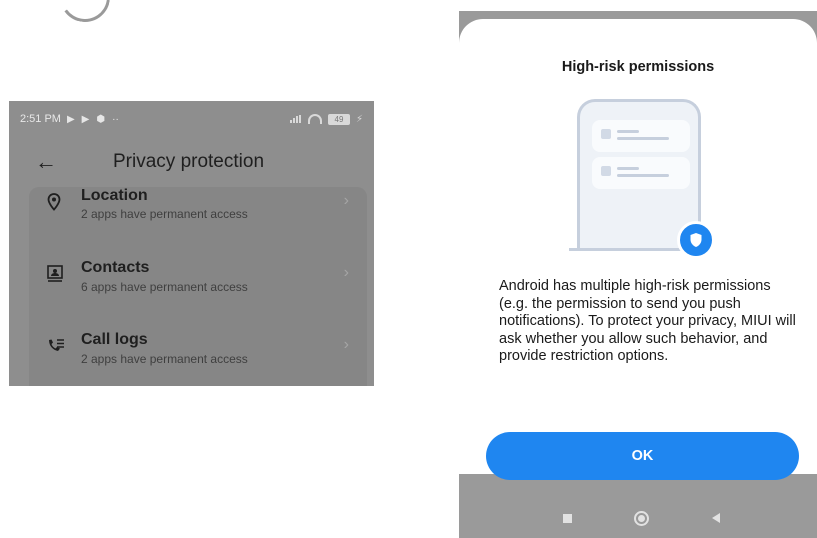  I want to click on status-icons: ▶ ▶ ⬢ ··, so click(93, 119).